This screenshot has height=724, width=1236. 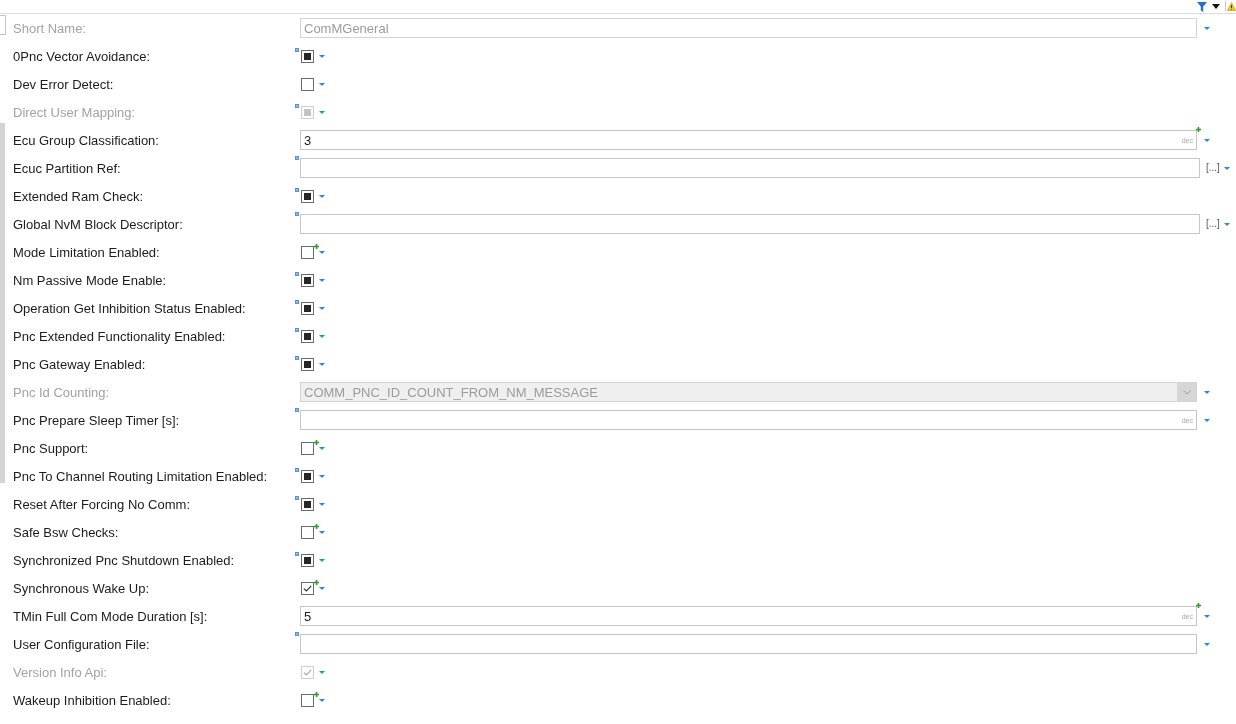 What do you see at coordinates (451, 392) in the screenshot?
I see `field-value: COMM_PNC_ID_COUNT_FROM_NM_MESSAGE` at bounding box center [451, 392].